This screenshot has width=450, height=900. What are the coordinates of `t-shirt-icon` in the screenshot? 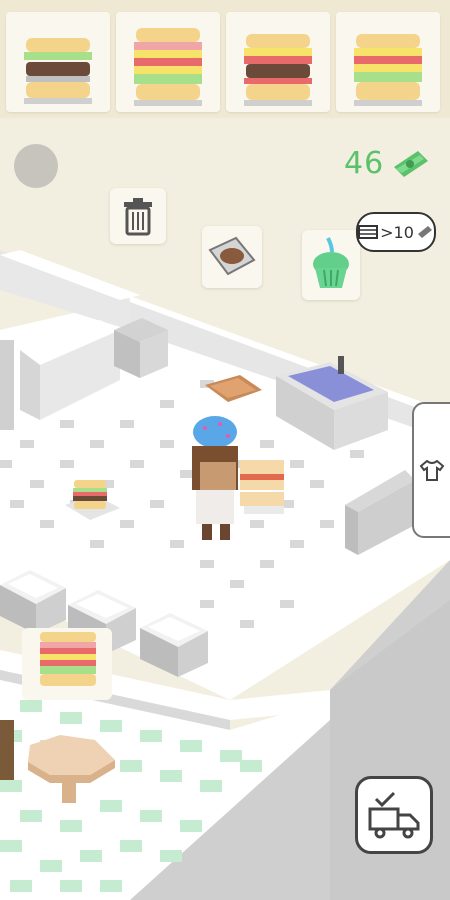 It's located at (432, 470).